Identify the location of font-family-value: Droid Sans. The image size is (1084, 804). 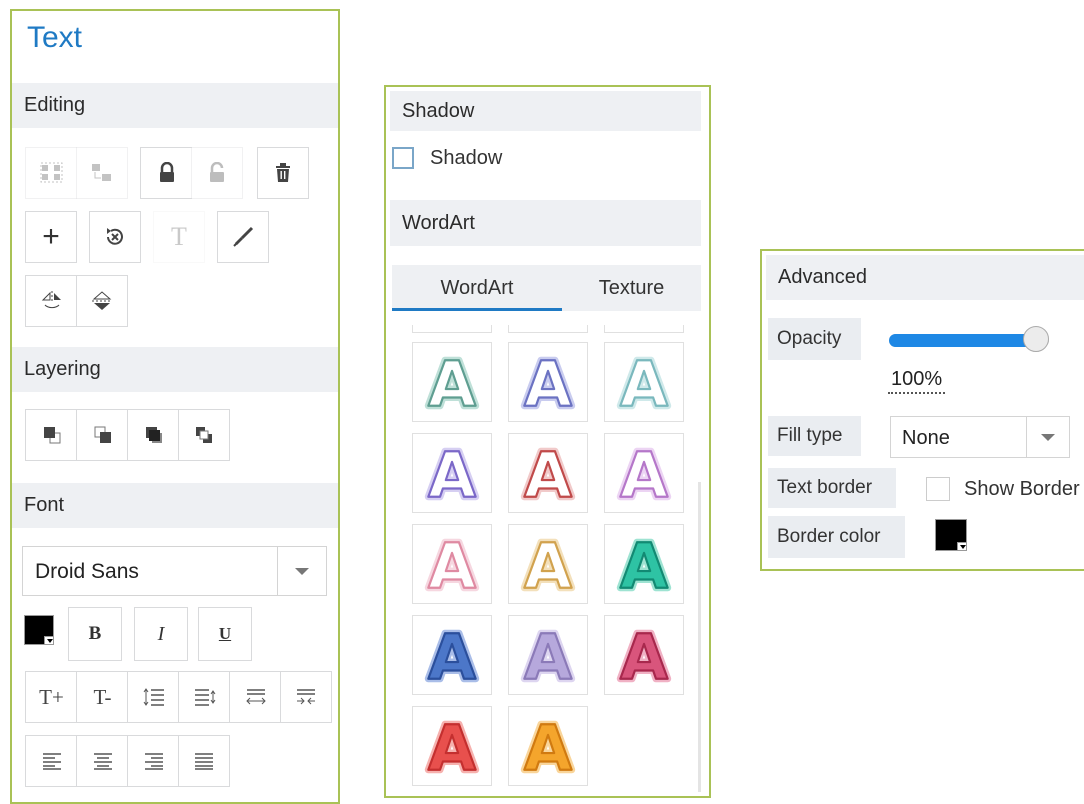
(87, 571).